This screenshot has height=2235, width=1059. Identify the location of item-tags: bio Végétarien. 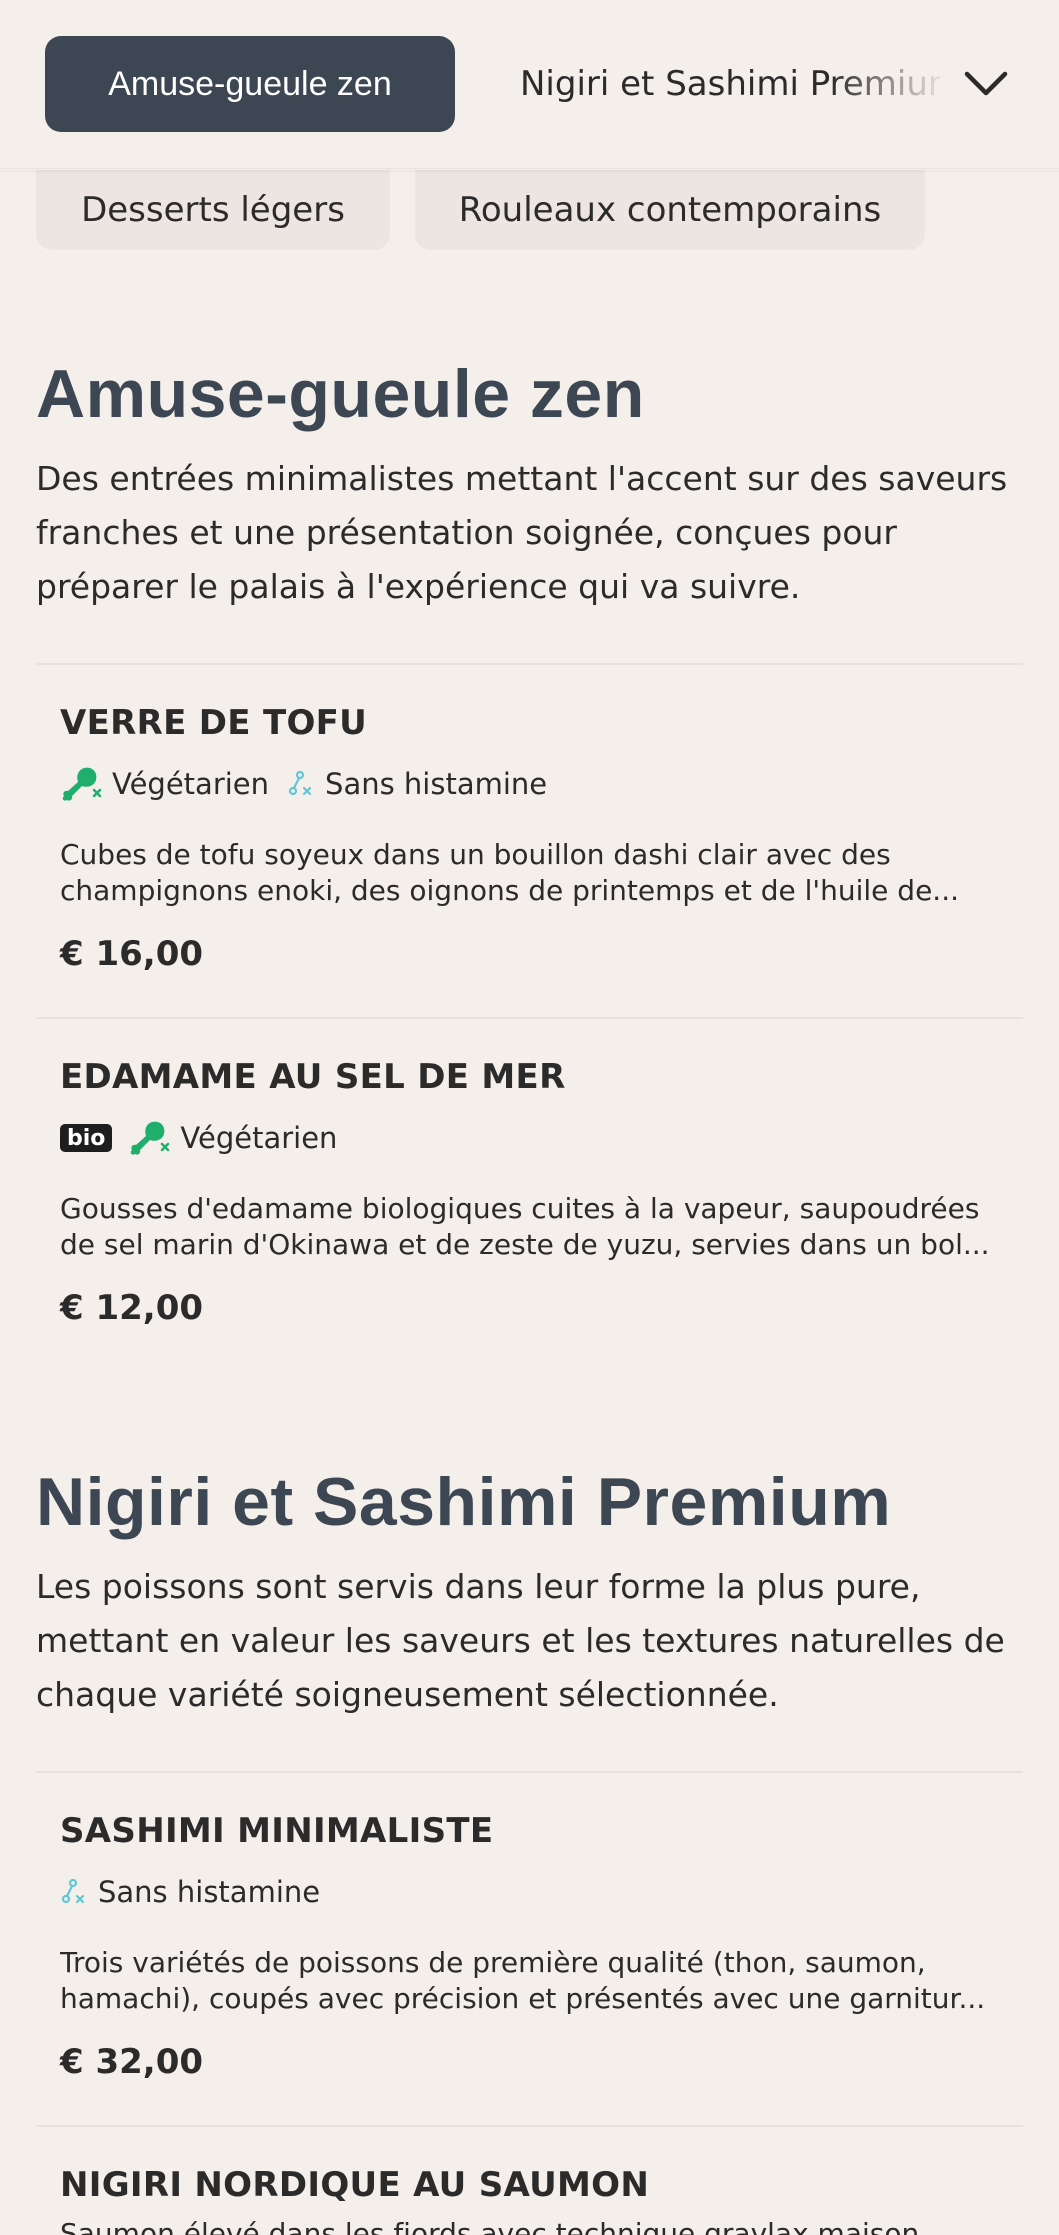
(207, 1138).